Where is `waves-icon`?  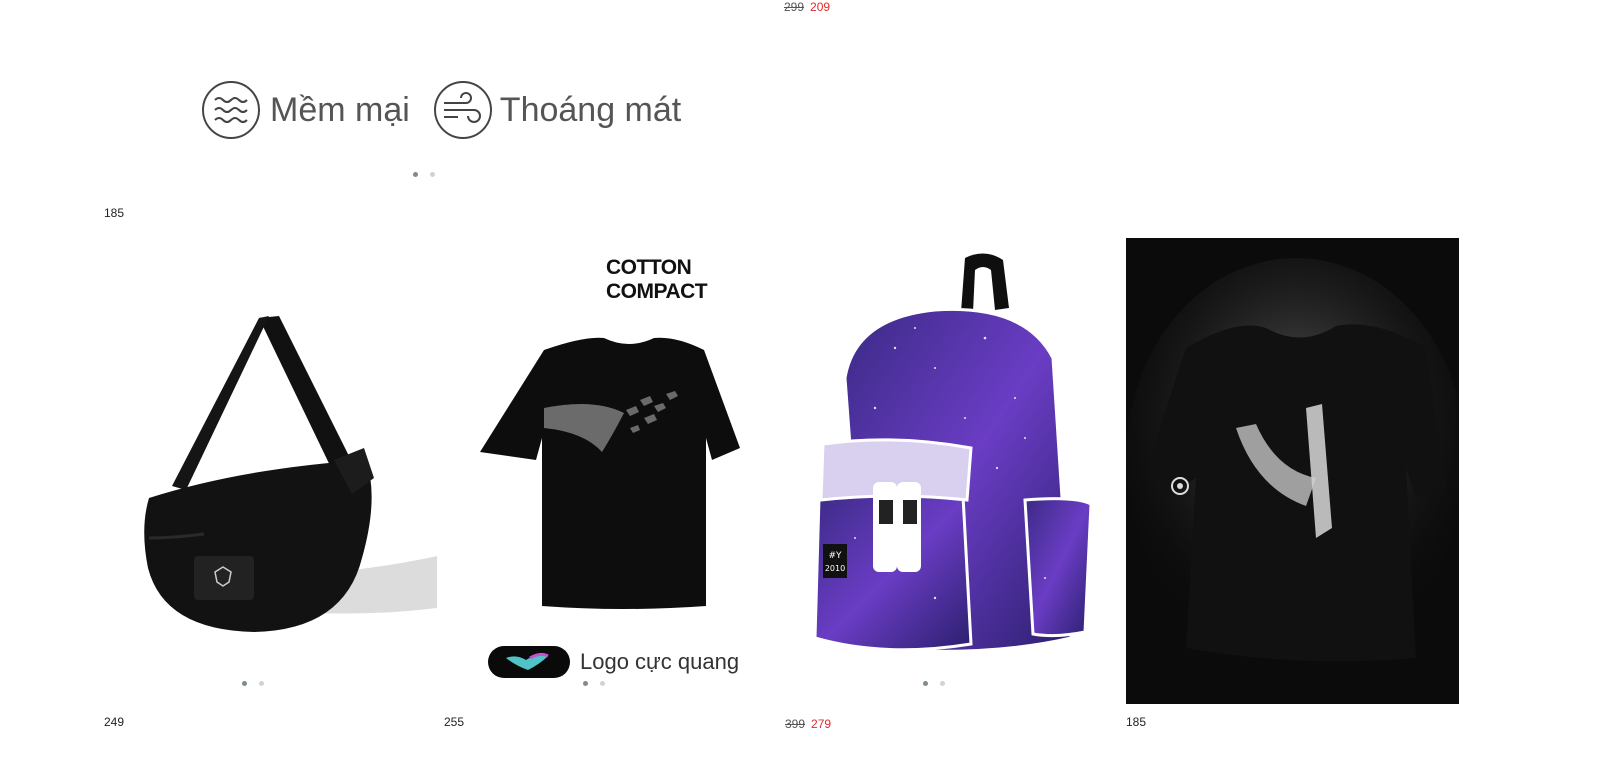
waves-icon is located at coordinates (231, 110).